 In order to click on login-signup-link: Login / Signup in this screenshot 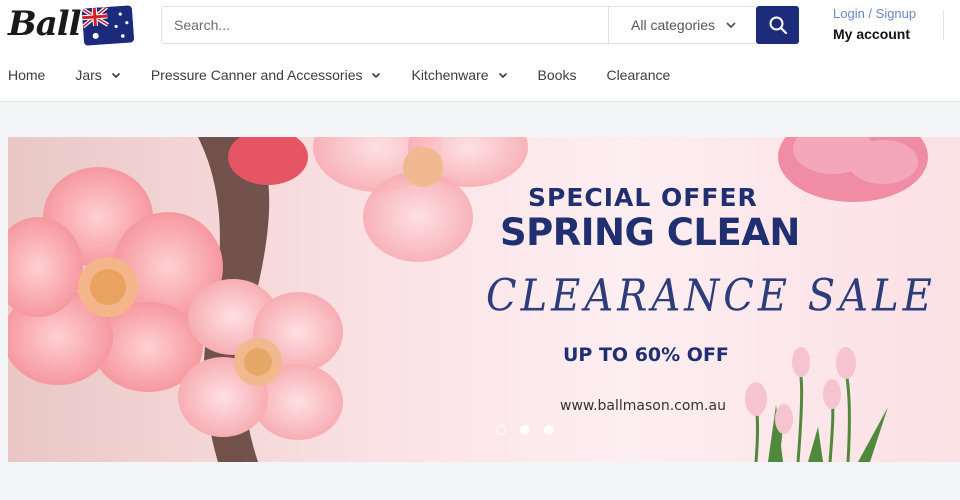, I will do `click(874, 13)`.